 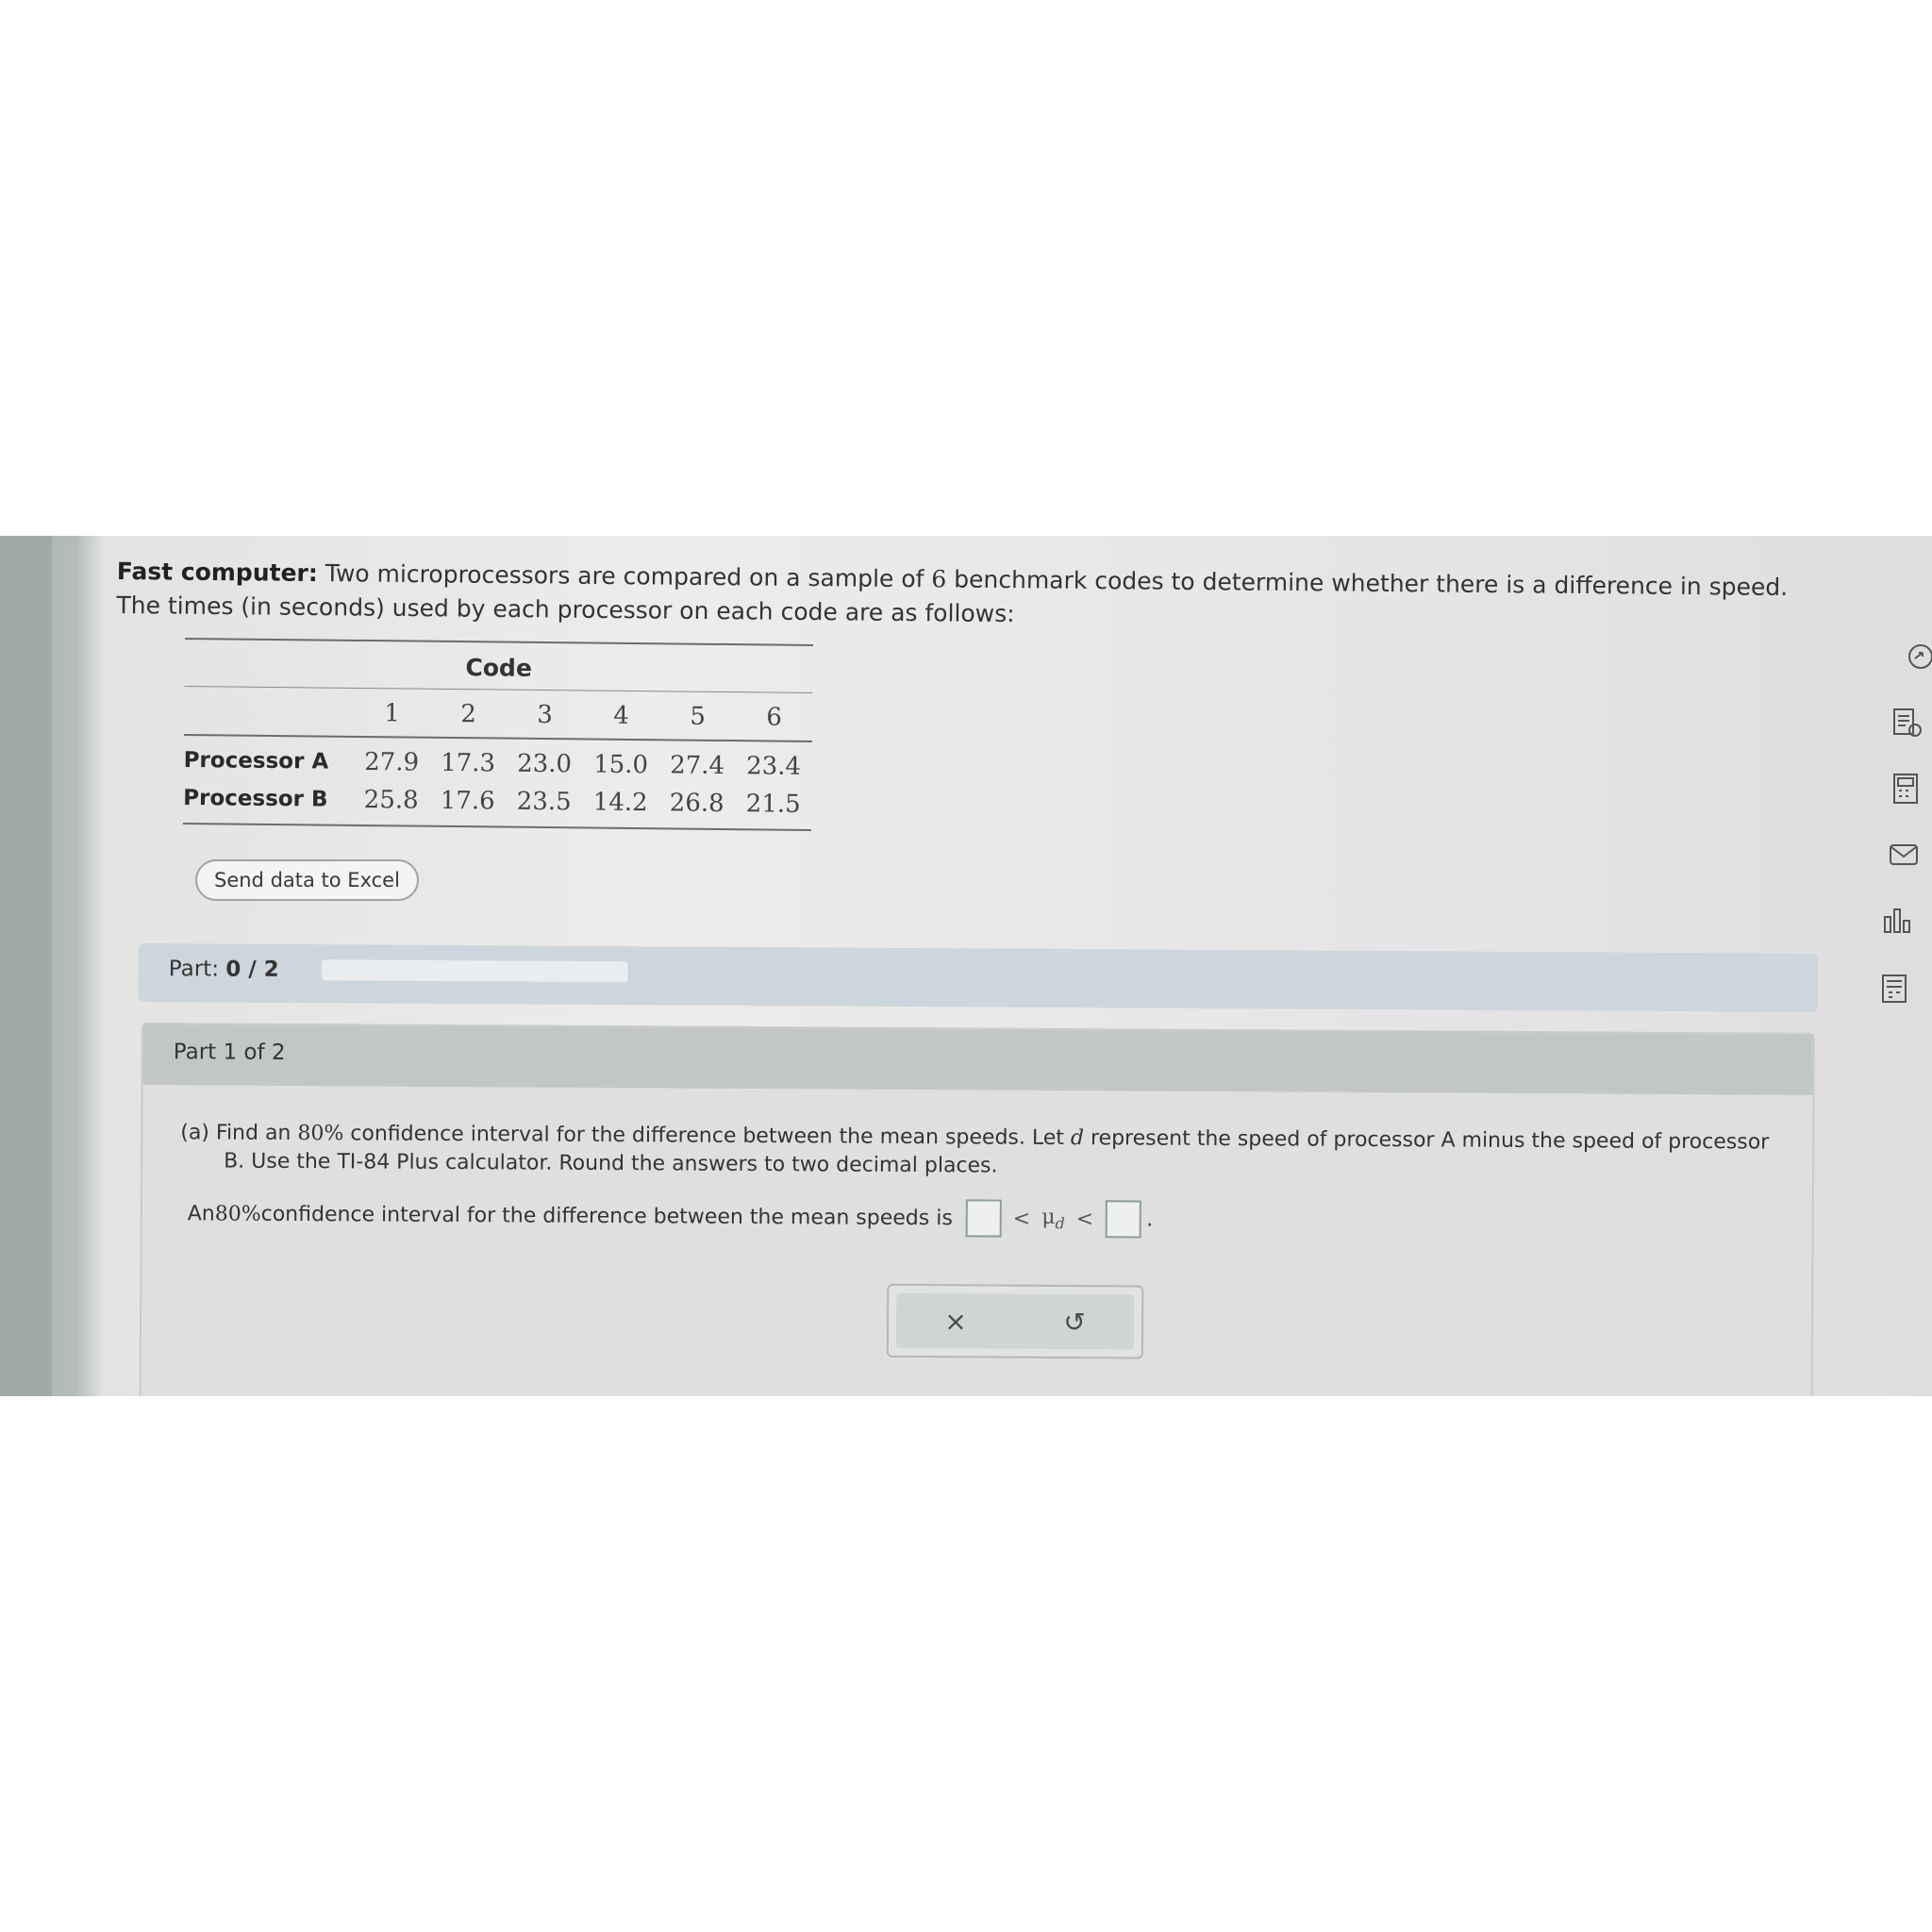 I want to click on sample-size: 6, so click(x=939, y=579).